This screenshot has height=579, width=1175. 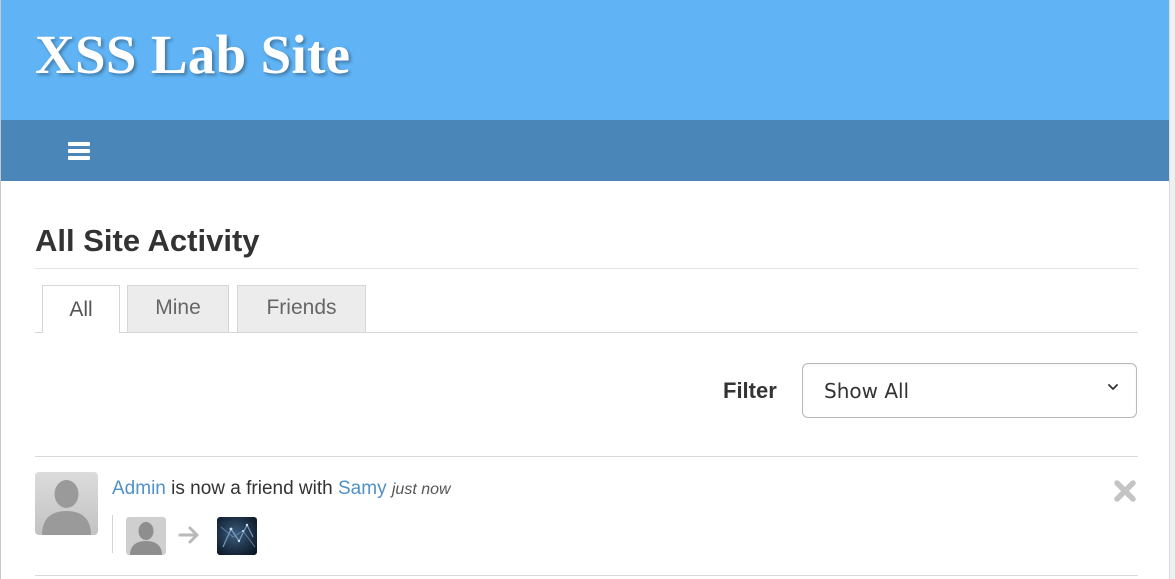 What do you see at coordinates (586, 575) in the screenshot?
I see `list-divider-bottom` at bounding box center [586, 575].